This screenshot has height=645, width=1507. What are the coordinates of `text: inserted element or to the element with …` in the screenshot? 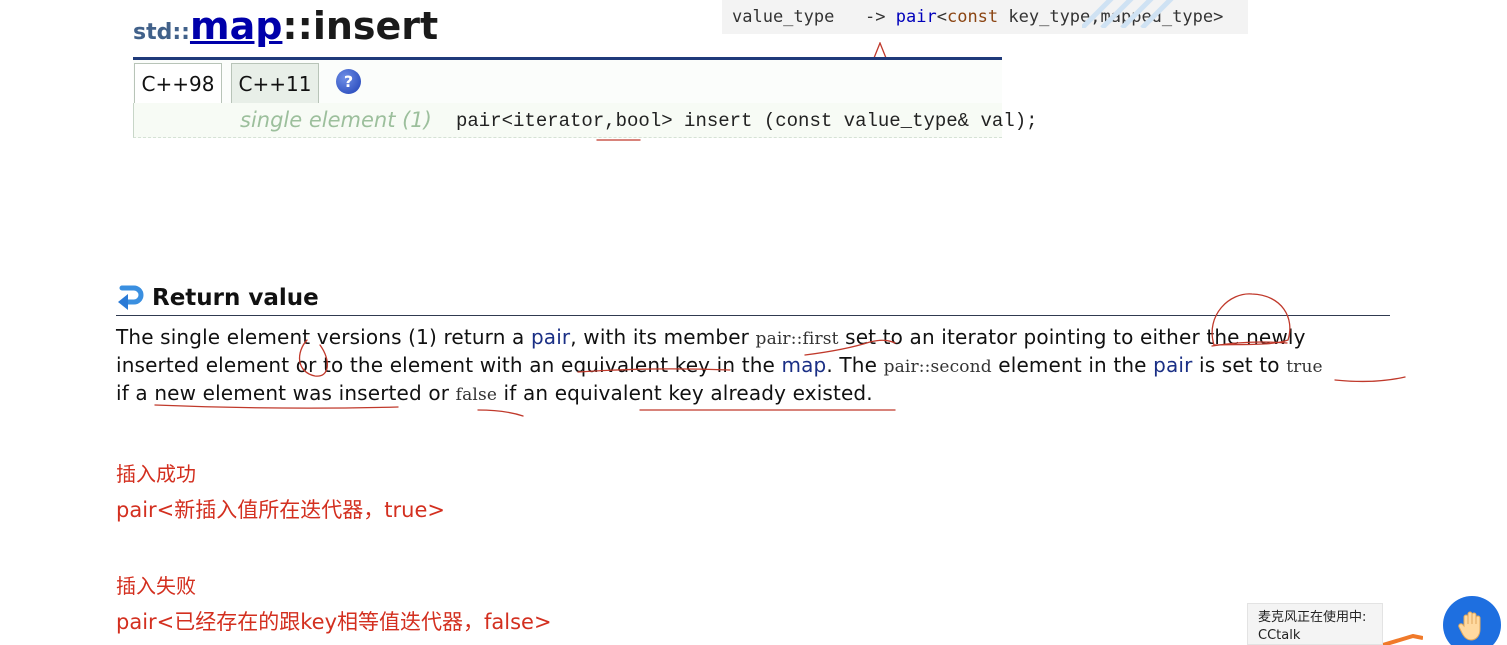 It's located at (449, 365).